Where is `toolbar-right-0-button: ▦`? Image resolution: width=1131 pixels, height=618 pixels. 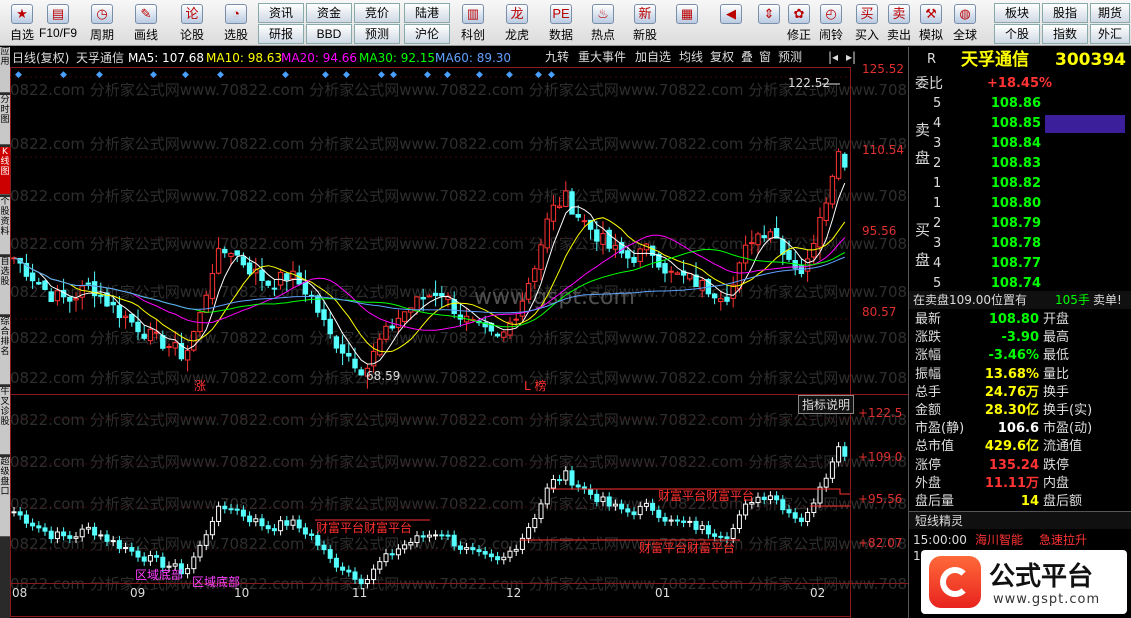 toolbar-right-0-button: ▦ is located at coordinates (687, 23).